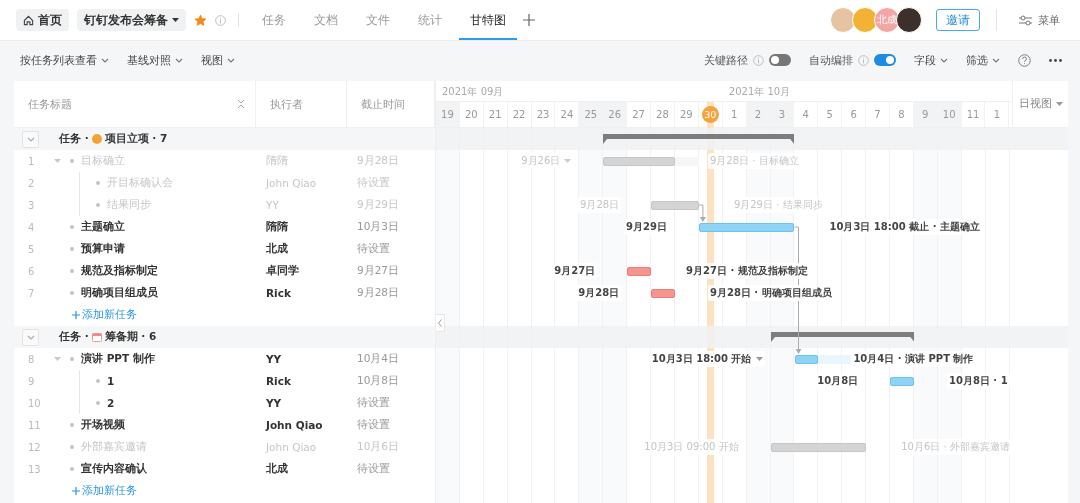 The height and width of the screenshot is (503, 1080). What do you see at coordinates (1025, 20) in the screenshot?
I see `sliders-icon` at bounding box center [1025, 20].